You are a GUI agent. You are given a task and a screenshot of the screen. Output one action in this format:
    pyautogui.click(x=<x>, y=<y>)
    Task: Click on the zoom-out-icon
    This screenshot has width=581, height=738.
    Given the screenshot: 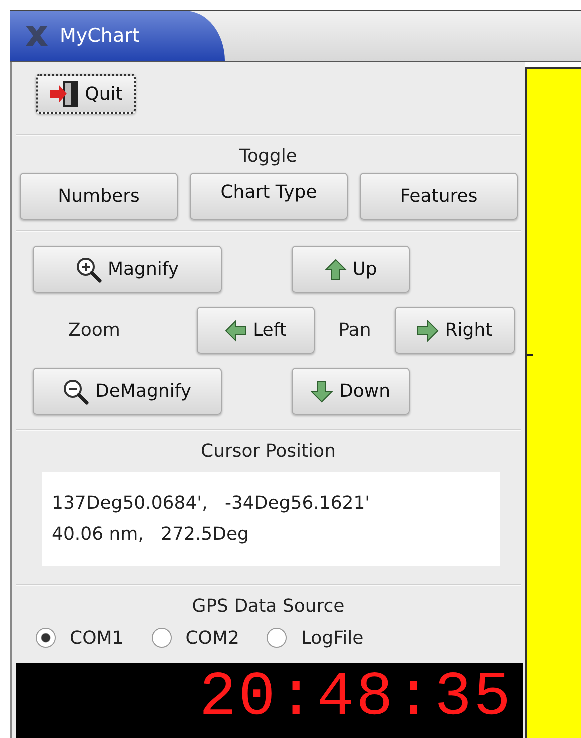 What is the action you would take?
    pyautogui.click(x=76, y=391)
    